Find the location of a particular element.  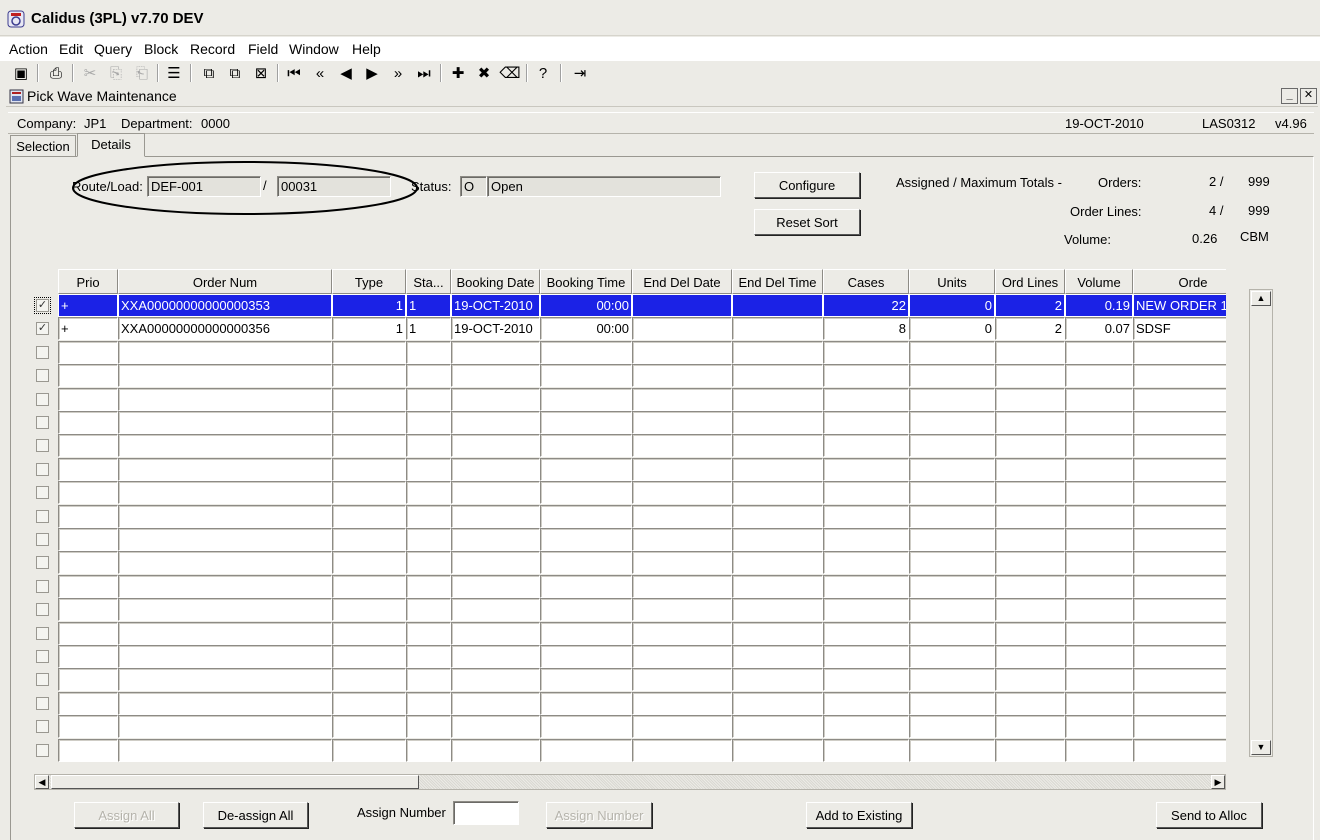

assign-number-button: Assign Number is located at coordinates (599, 815).